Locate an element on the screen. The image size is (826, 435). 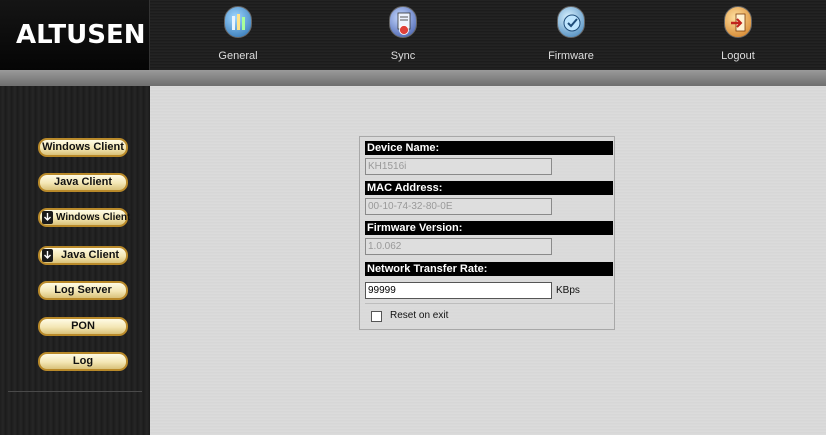
windows-client-button: Windows Client is located at coordinates (83, 147).